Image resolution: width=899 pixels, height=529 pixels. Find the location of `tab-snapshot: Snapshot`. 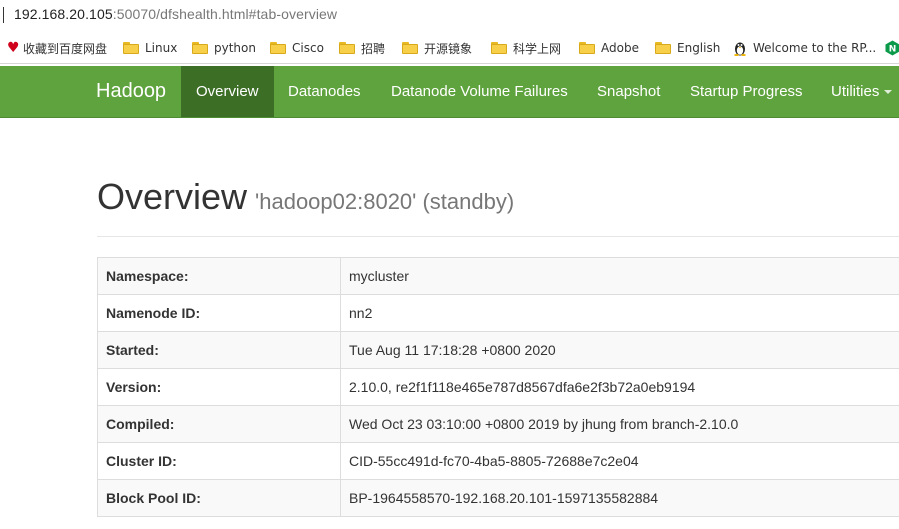

tab-snapshot: Snapshot is located at coordinates (628, 91).